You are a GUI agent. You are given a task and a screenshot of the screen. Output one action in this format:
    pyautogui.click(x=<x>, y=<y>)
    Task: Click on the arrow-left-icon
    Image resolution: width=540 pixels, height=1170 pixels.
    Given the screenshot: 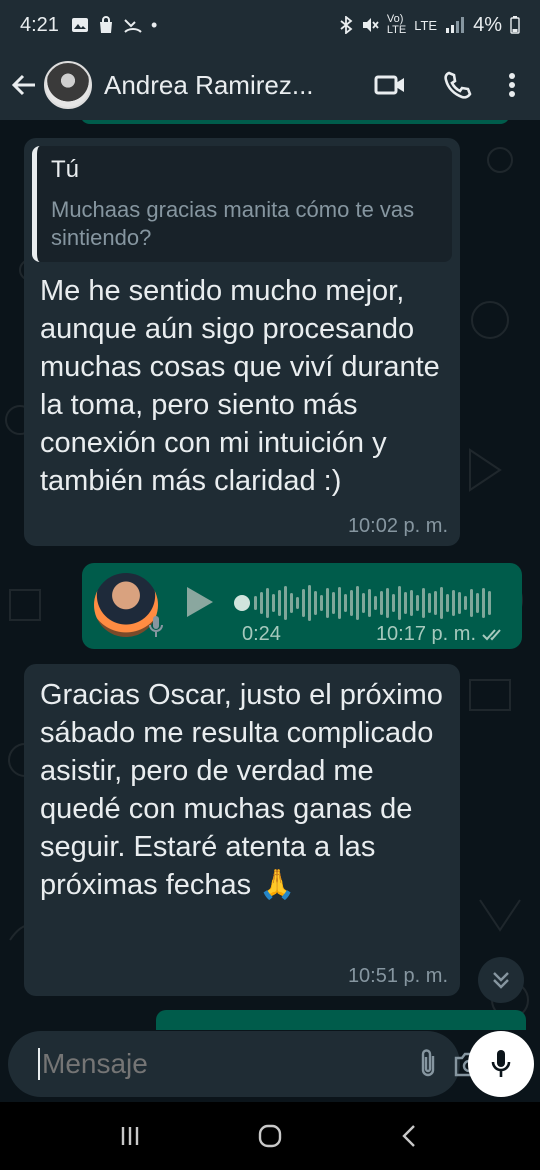 What is the action you would take?
    pyautogui.click(x=23, y=85)
    